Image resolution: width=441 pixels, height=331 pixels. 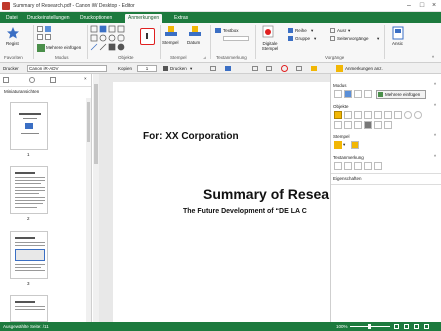 I want to click on document-vertical-scrollbar, so click(x=96, y=198).